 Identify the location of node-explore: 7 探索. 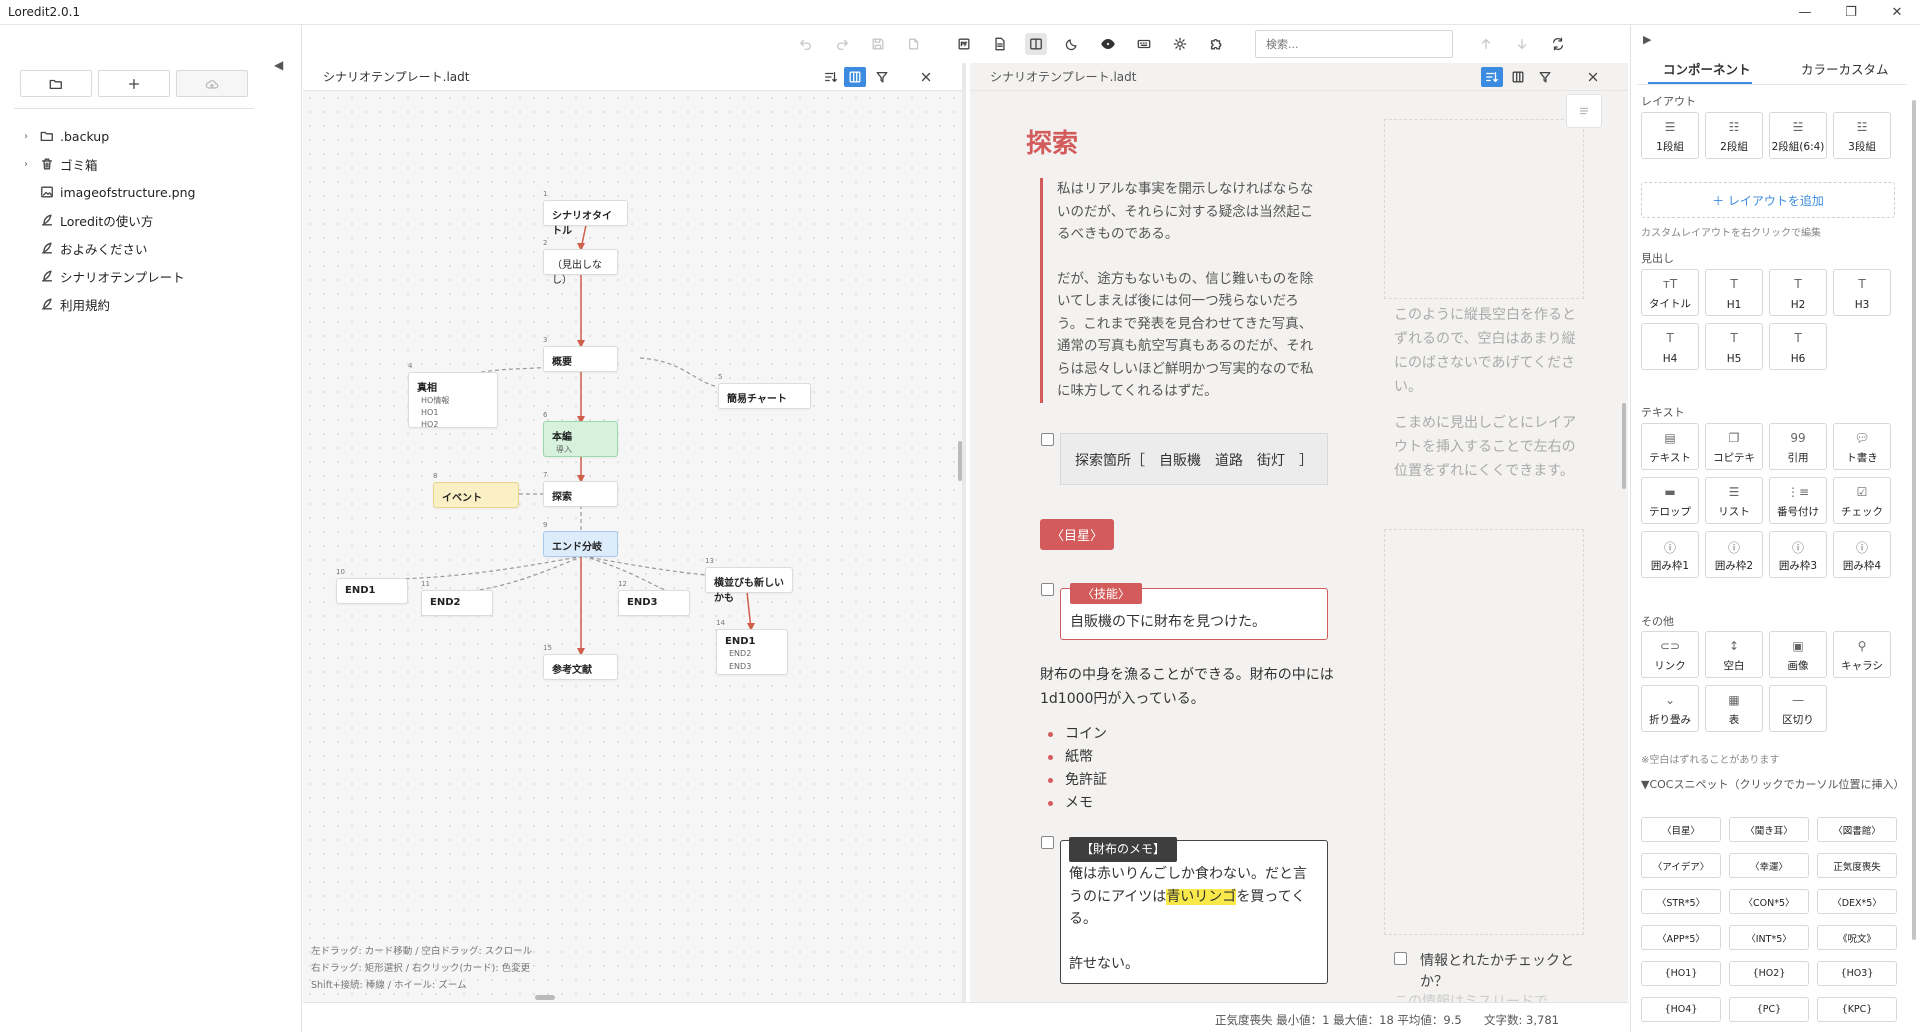
(580, 489).